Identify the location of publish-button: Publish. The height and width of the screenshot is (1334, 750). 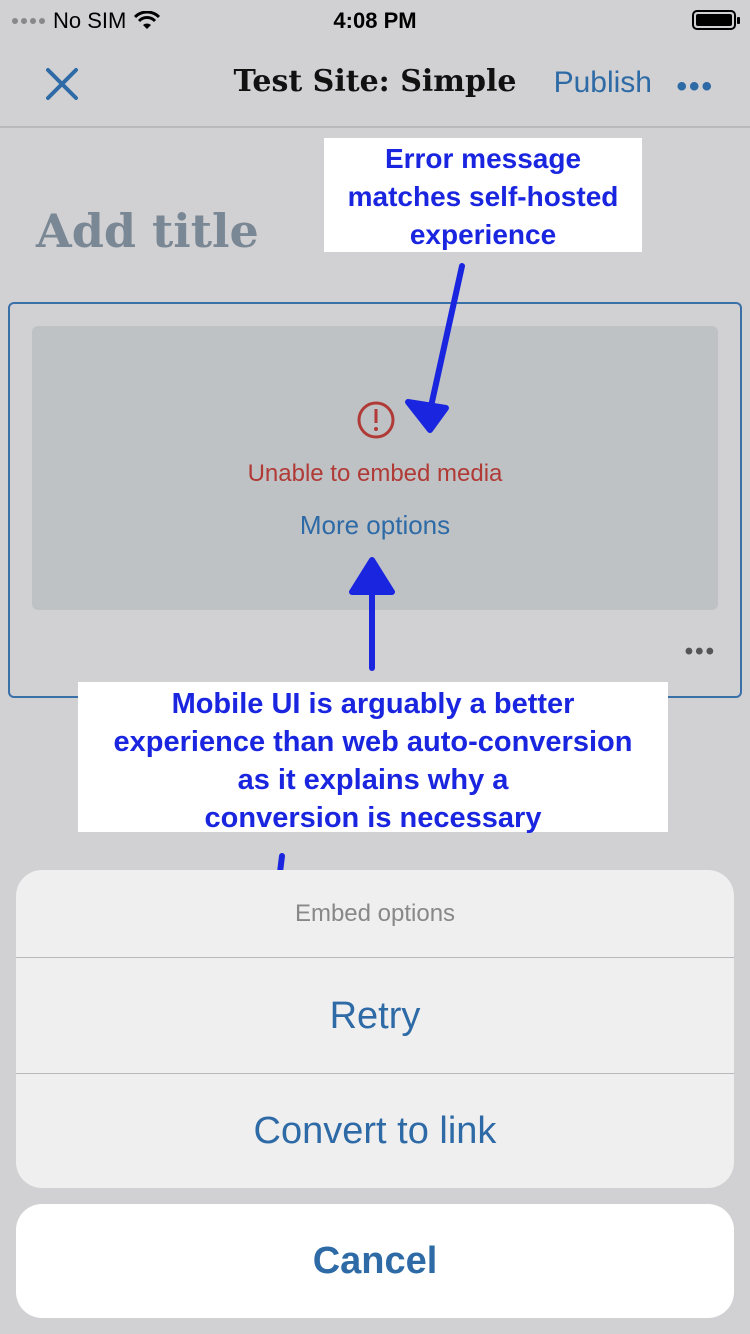
(603, 83).